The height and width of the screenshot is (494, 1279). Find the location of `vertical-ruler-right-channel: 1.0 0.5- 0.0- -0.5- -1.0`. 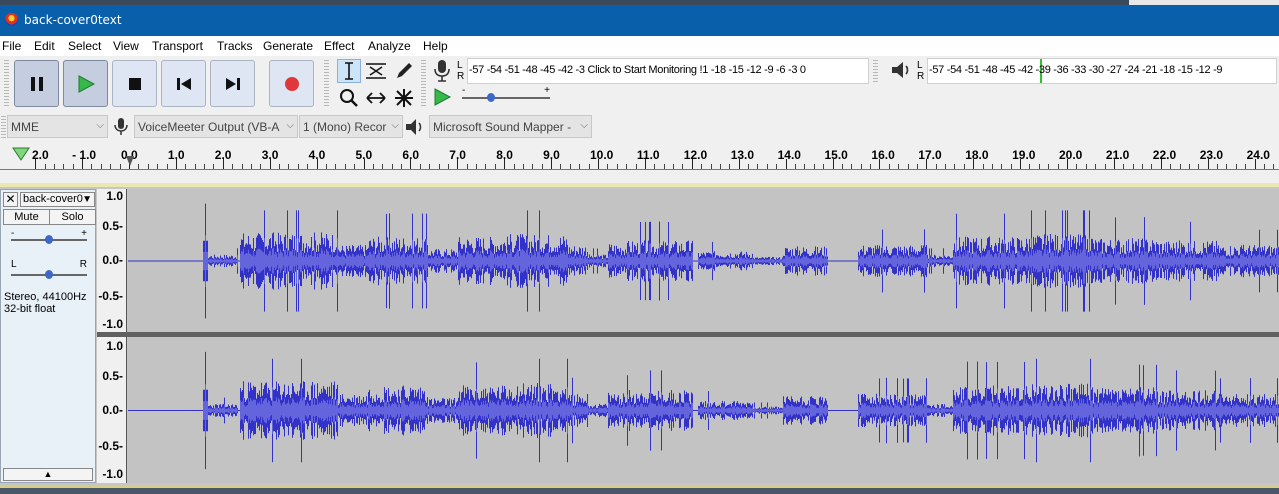

vertical-ruler-right-channel: 1.0 0.5- 0.0- -0.5- -1.0 is located at coordinates (112, 410).